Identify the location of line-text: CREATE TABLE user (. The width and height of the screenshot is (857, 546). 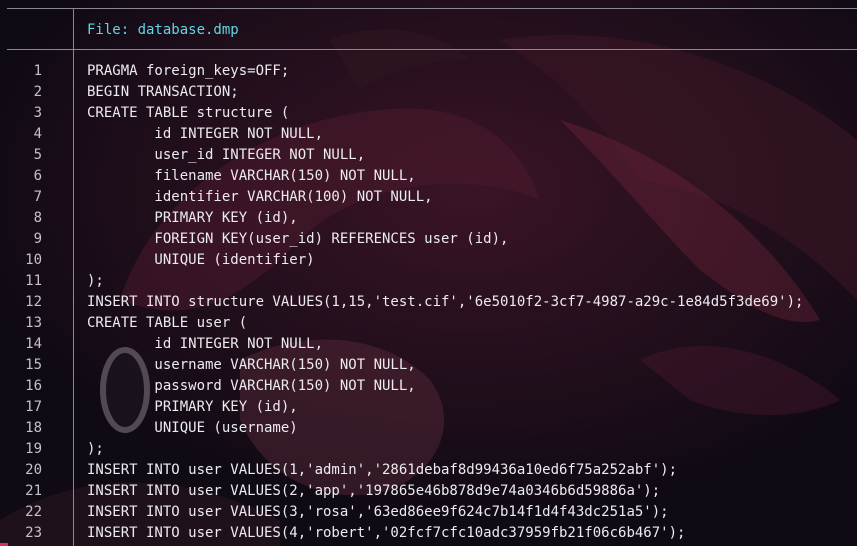
(167, 323).